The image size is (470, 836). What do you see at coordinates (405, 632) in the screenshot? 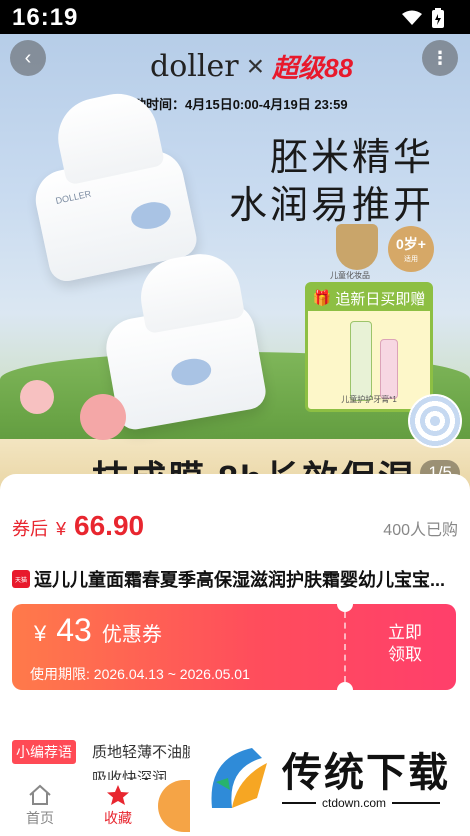
I see `claim-label-1: 立即` at bounding box center [405, 632].